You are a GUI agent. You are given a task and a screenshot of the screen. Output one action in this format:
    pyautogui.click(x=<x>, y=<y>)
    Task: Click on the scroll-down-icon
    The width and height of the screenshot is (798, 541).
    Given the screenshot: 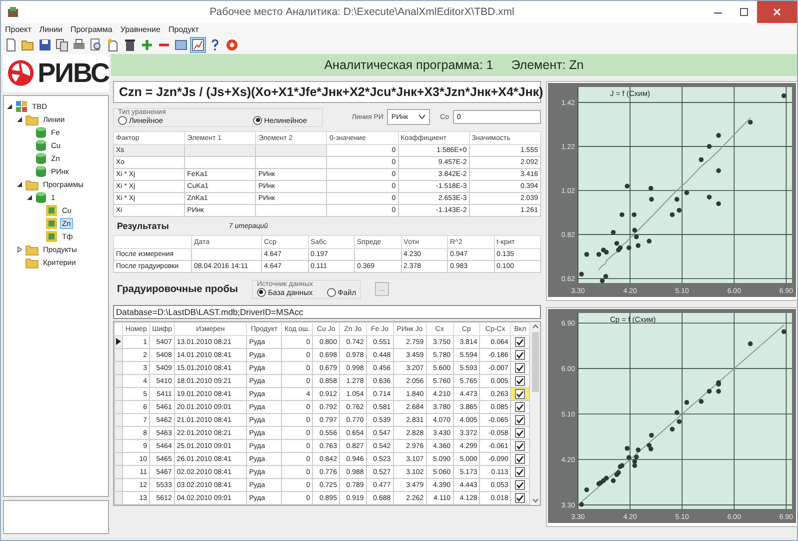 What is the action you would take?
    pyautogui.click(x=535, y=500)
    